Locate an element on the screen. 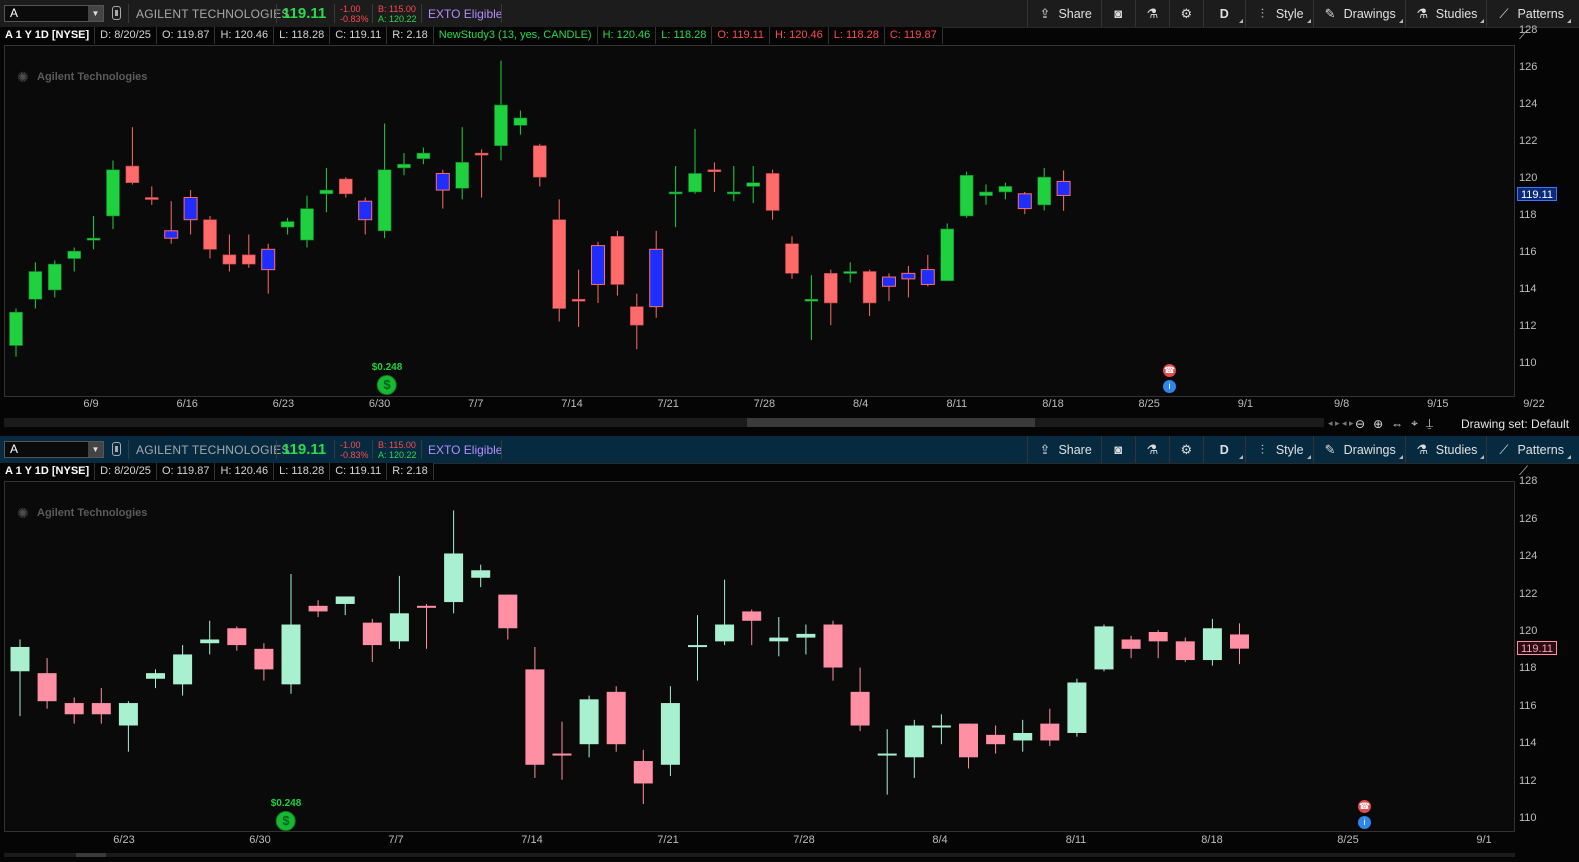 The height and width of the screenshot is (862, 1579). bid-ask: B: 115.00 A: 120.22 is located at coordinates (397, 14).